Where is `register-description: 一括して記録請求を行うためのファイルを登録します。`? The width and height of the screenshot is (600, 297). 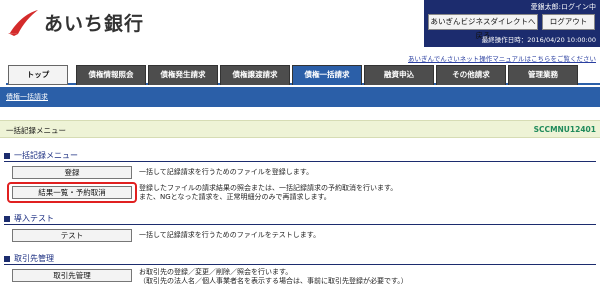 register-description: 一括して記録請求を行うためのファイルを登録します。 is located at coordinates (226, 172).